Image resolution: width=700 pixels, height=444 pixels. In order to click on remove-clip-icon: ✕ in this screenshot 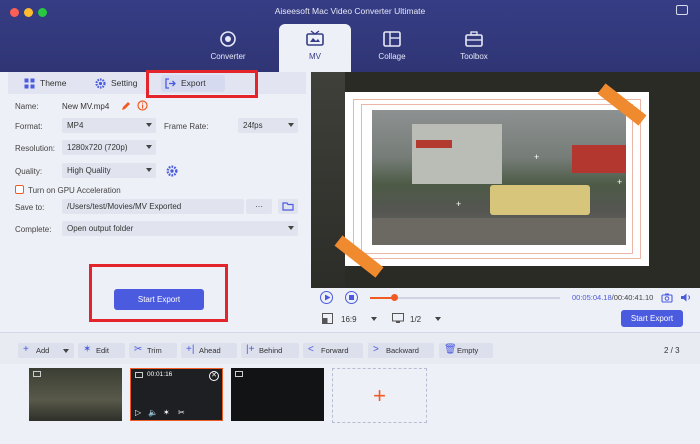, I will do `click(214, 376)`.